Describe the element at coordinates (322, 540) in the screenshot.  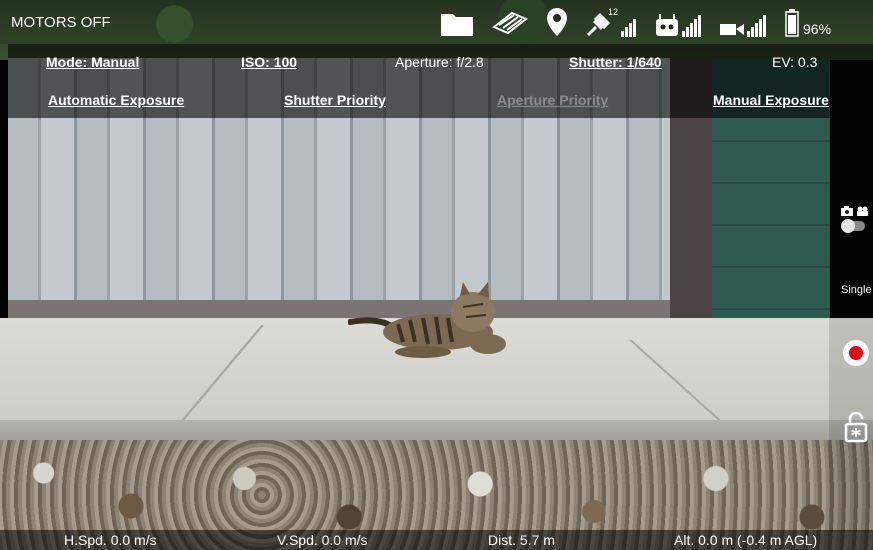
I see `vertical-speed: V.Spd. 0.0 m/s` at that location.